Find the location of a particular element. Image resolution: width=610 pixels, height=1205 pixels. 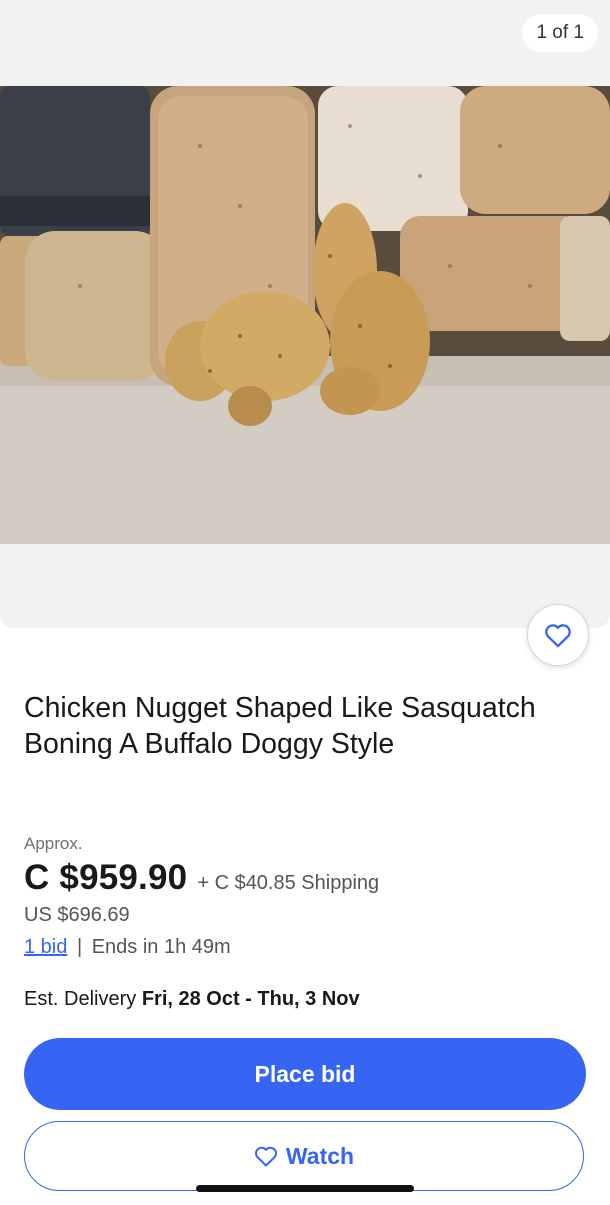

price: C $959.90 is located at coordinates (106, 877).